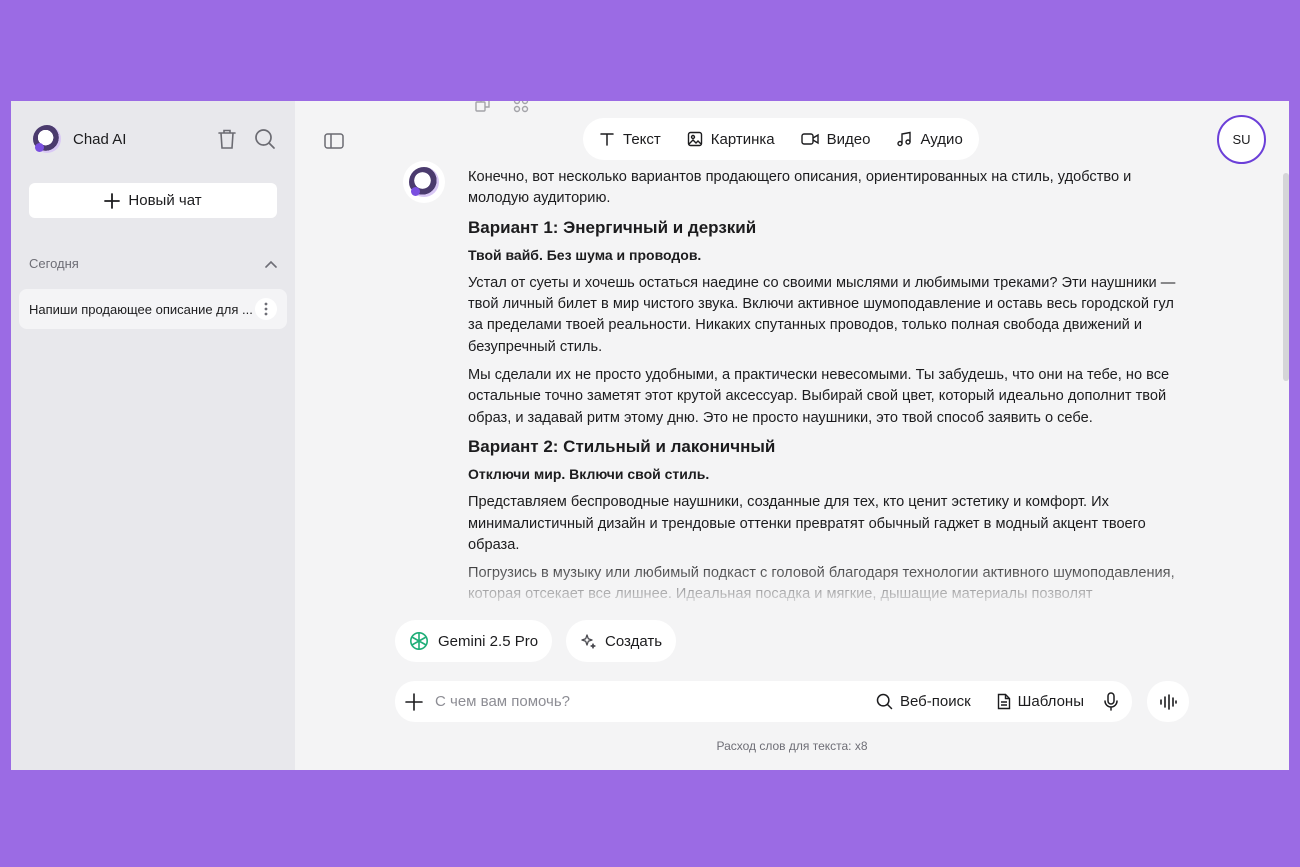 The height and width of the screenshot is (867, 1300). Describe the element at coordinates (1003, 701) in the screenshot. I see `document-icon` at that location.